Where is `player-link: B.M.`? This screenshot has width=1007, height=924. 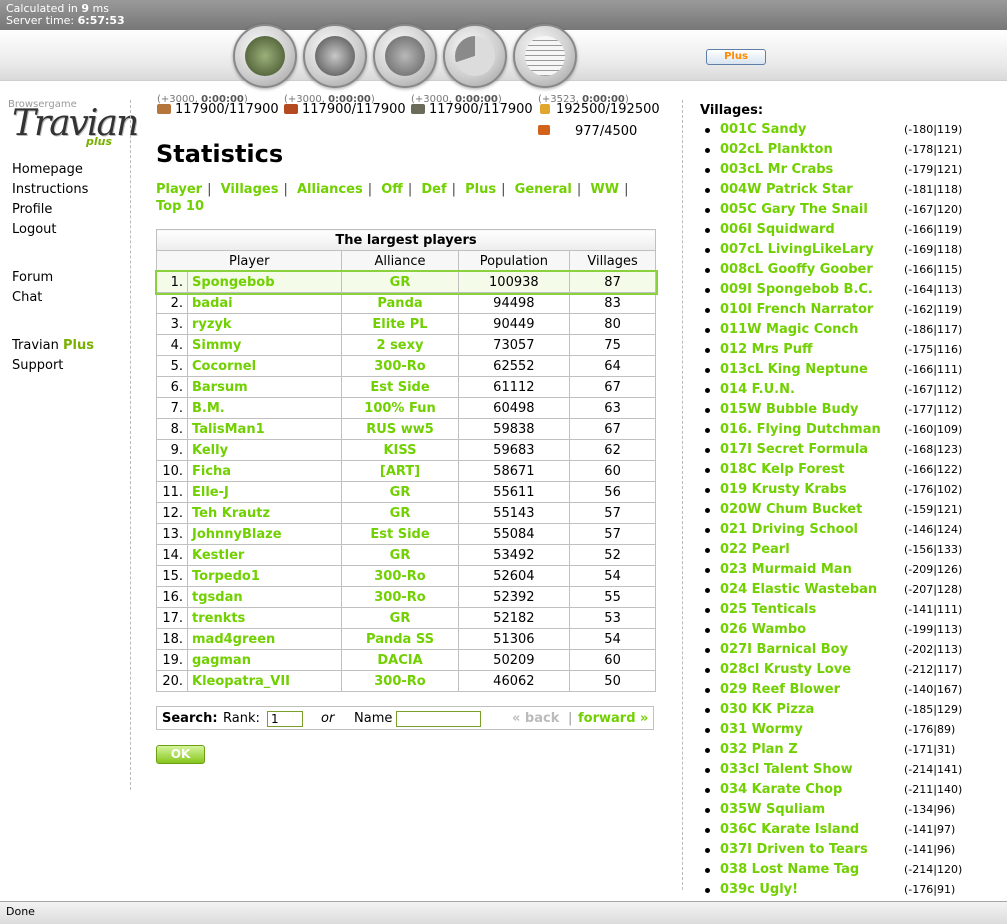 player-link: B.M. is located at coordinates (208, 408).